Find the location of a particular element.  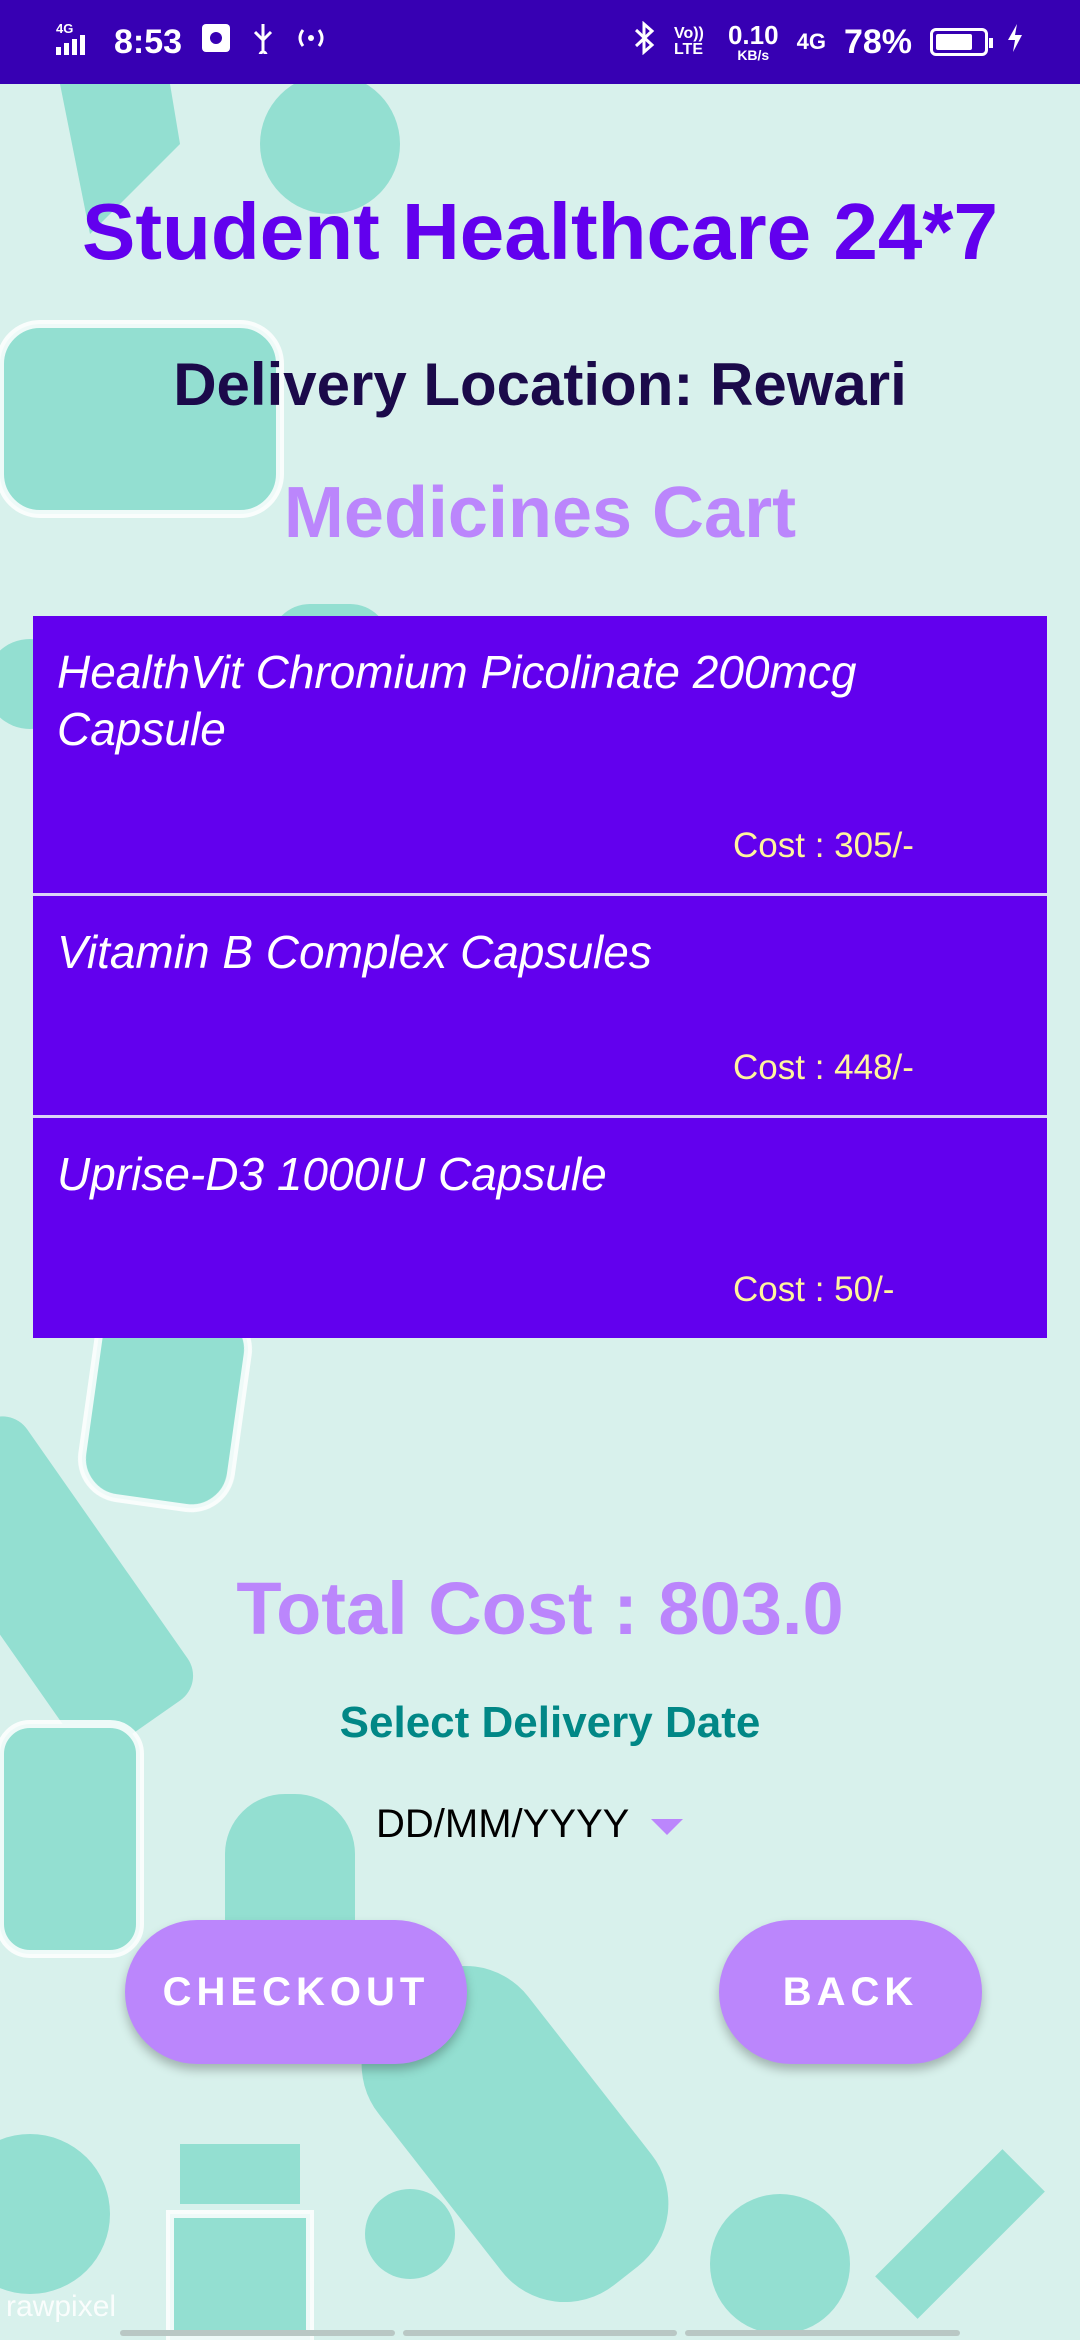

chevron-down-icon is located at coordinates (667, 1826).